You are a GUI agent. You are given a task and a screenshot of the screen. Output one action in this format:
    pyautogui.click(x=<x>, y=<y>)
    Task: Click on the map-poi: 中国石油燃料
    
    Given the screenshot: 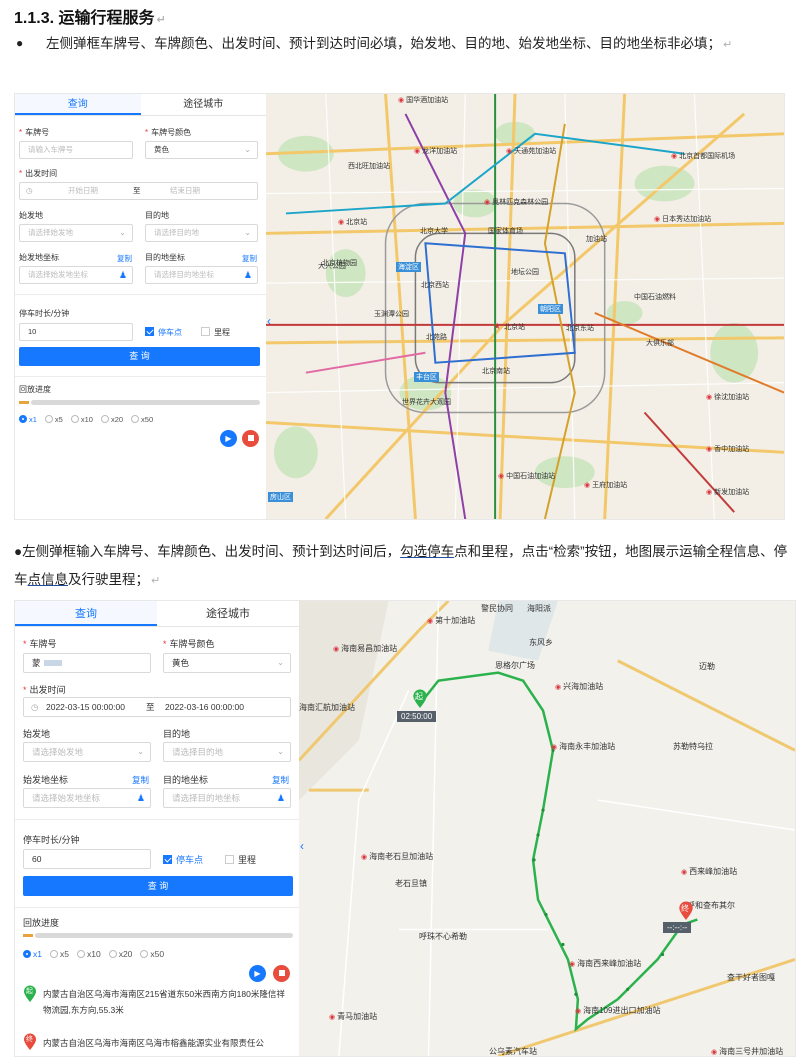 What is the action you would take?
    pyautogui.click(x=655, y=297)
    